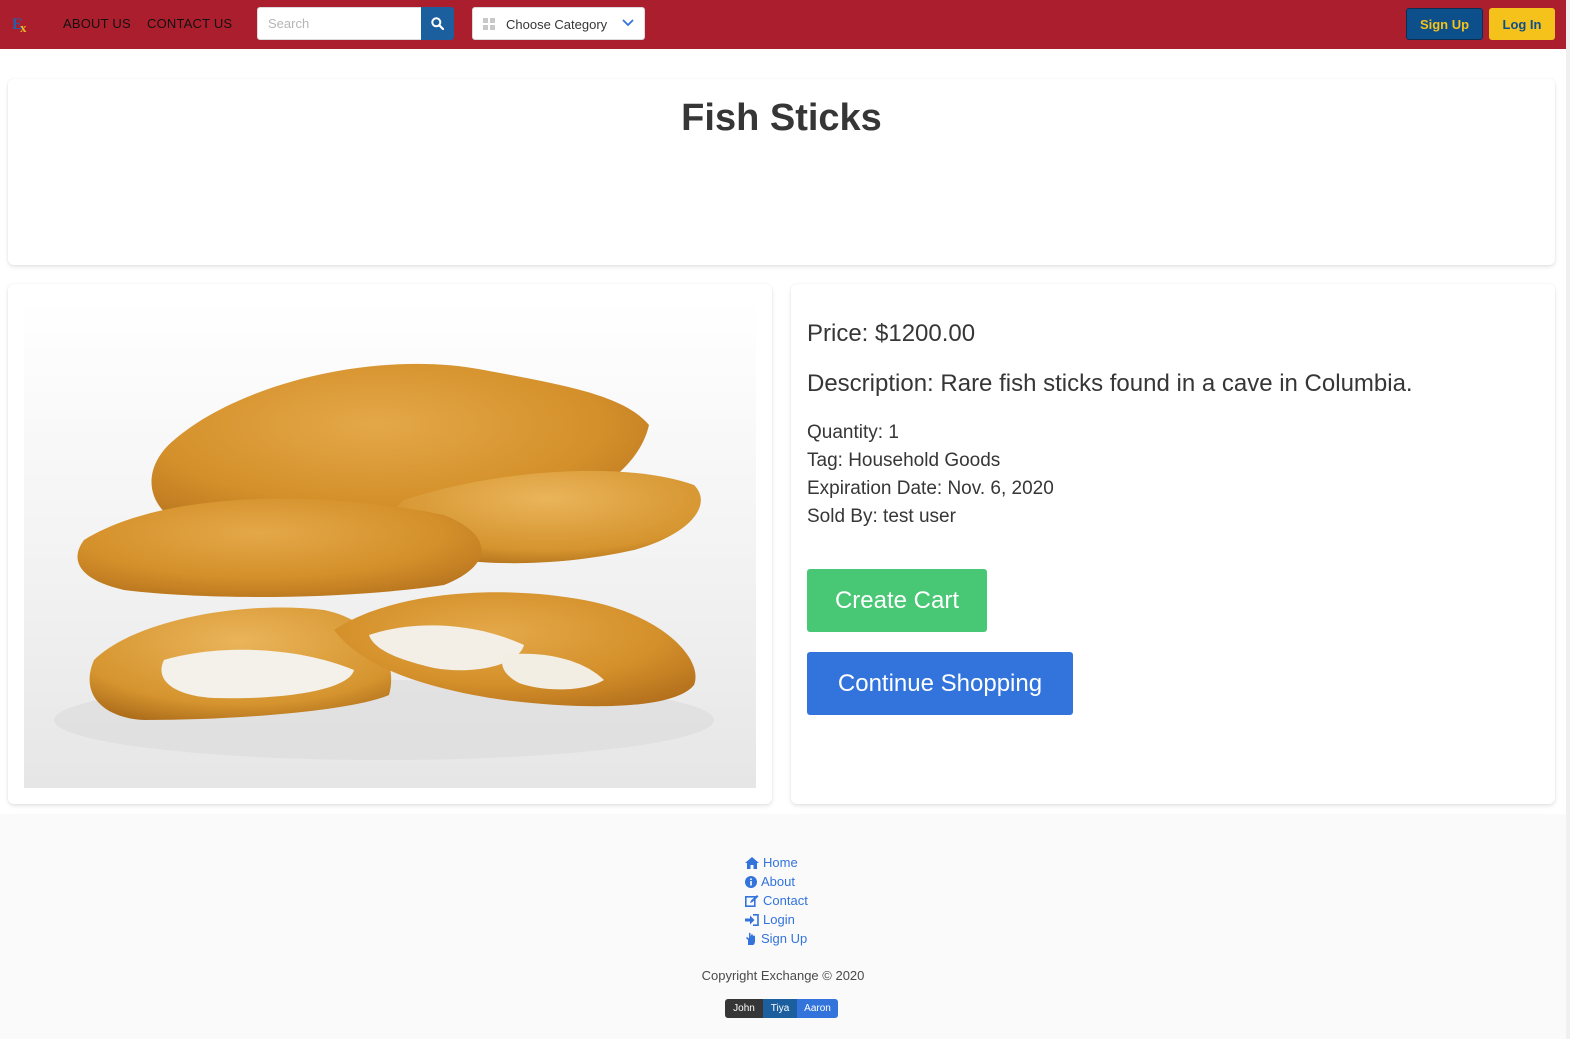 Image resolution: width=1570 pixels, height=1039 pixels. What do you see at coordinates (489, 24) in the screenshot?
I see `grid-icon` at bounding box center [489, 24].